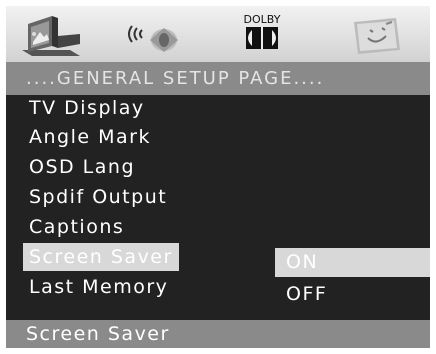  What do you see at coordinates (87, 108) in the screenshot?
I see `menu-item-tv-display: TV Display` at bounding box center [87, 108].